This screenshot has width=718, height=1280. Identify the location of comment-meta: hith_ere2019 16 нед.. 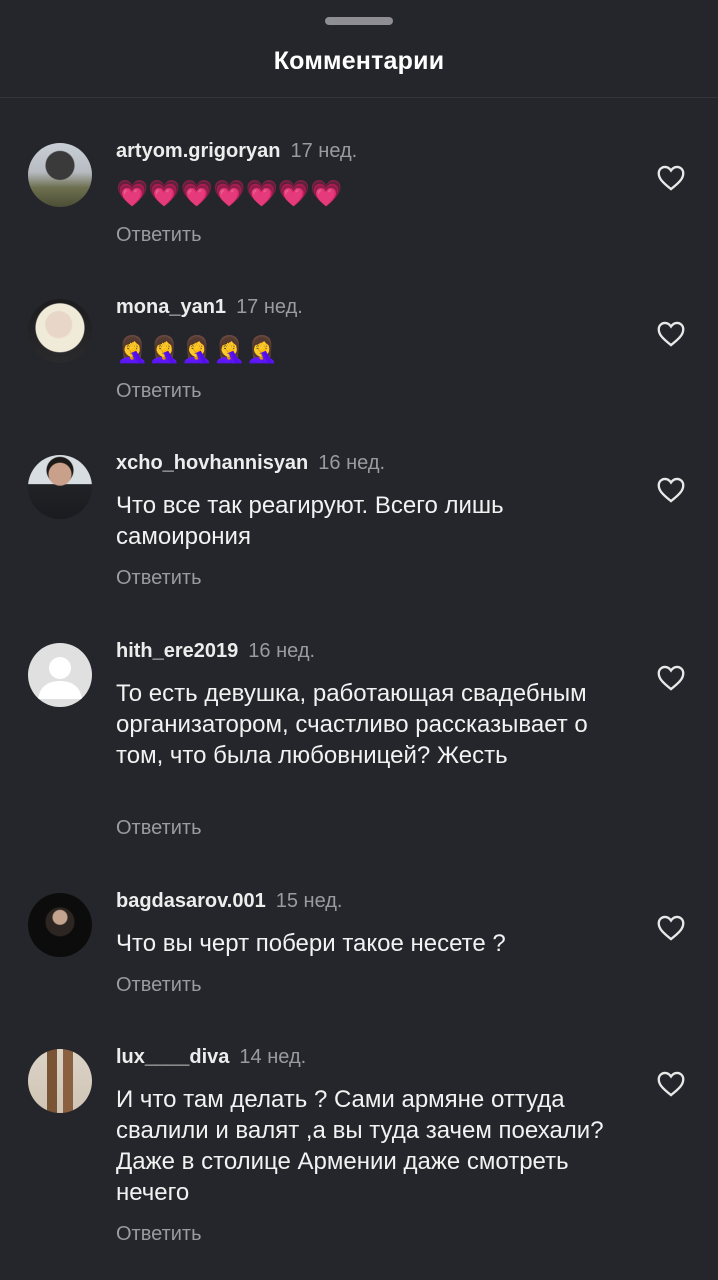
(215, 651).